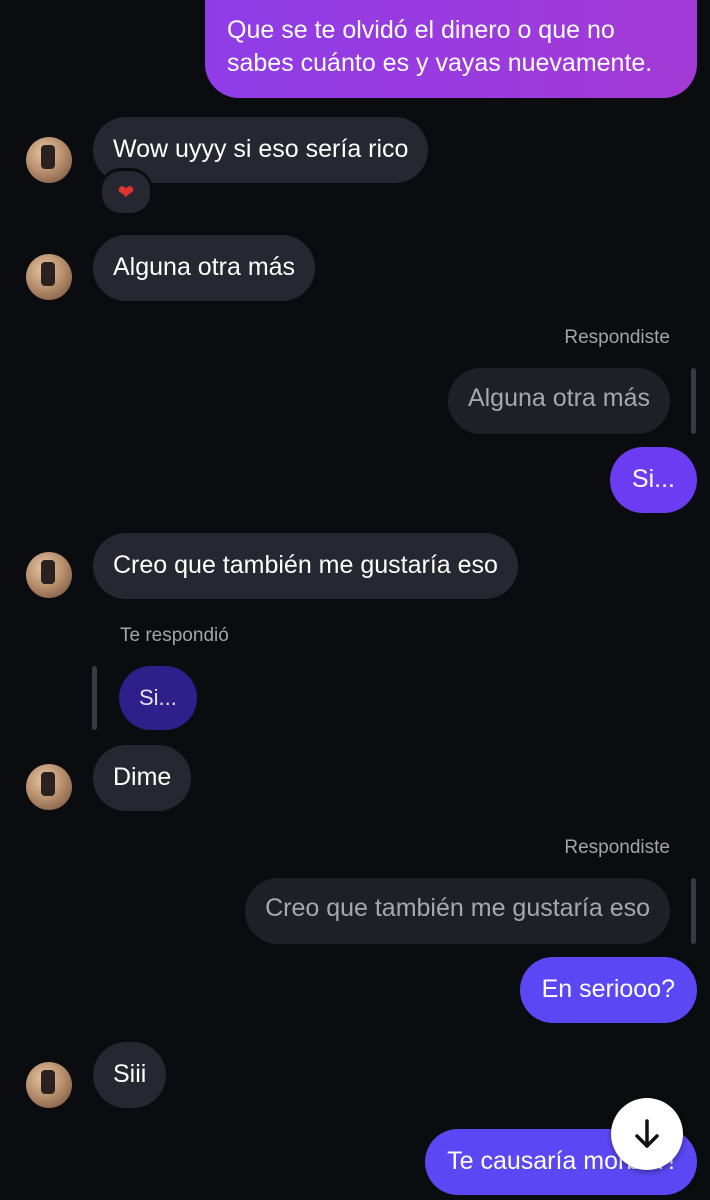 This screenshot has height=1200, width=710. What do you see at coordinates (440, 63) in the screenshot?
I see `message-text-line: sabes cuánto es y vayas nuevamente.` at bounding box center [440, 63].